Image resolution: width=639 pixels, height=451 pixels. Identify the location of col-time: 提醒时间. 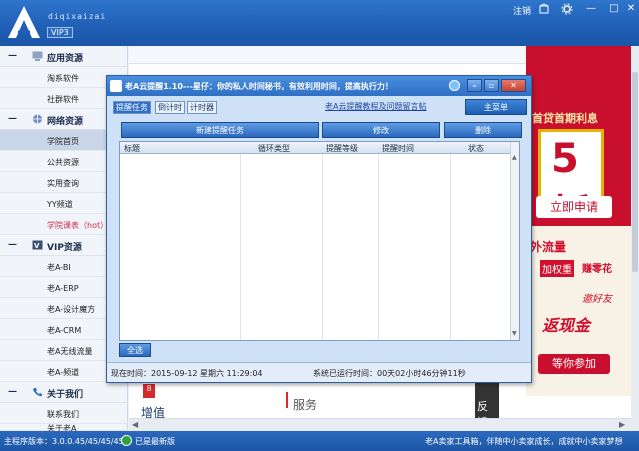
(398, 148).